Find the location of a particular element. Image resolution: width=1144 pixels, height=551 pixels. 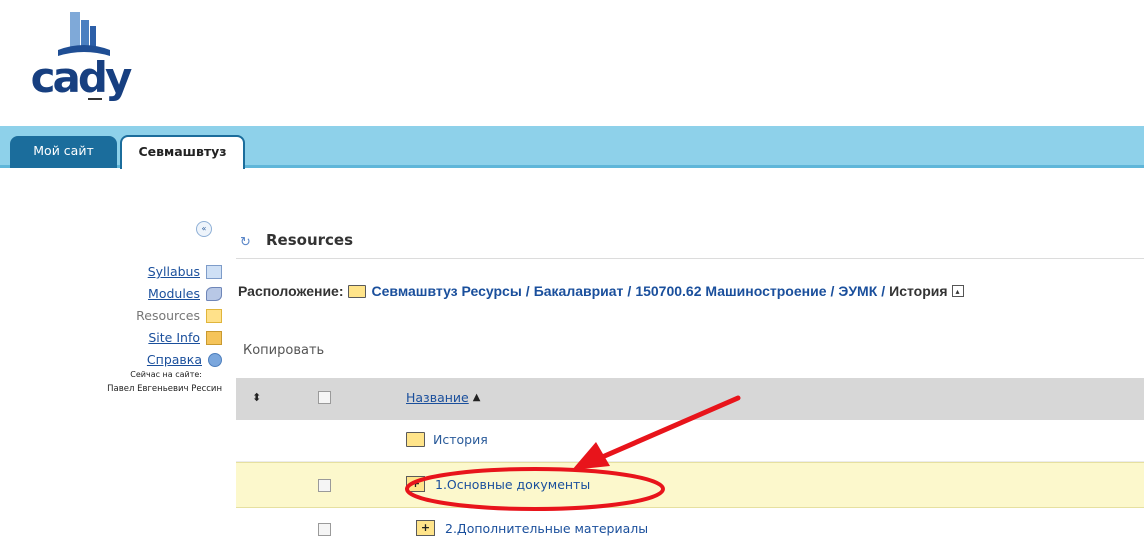

folder-link: 2.Дополнительные материалы is located at coordinates (546, 528).